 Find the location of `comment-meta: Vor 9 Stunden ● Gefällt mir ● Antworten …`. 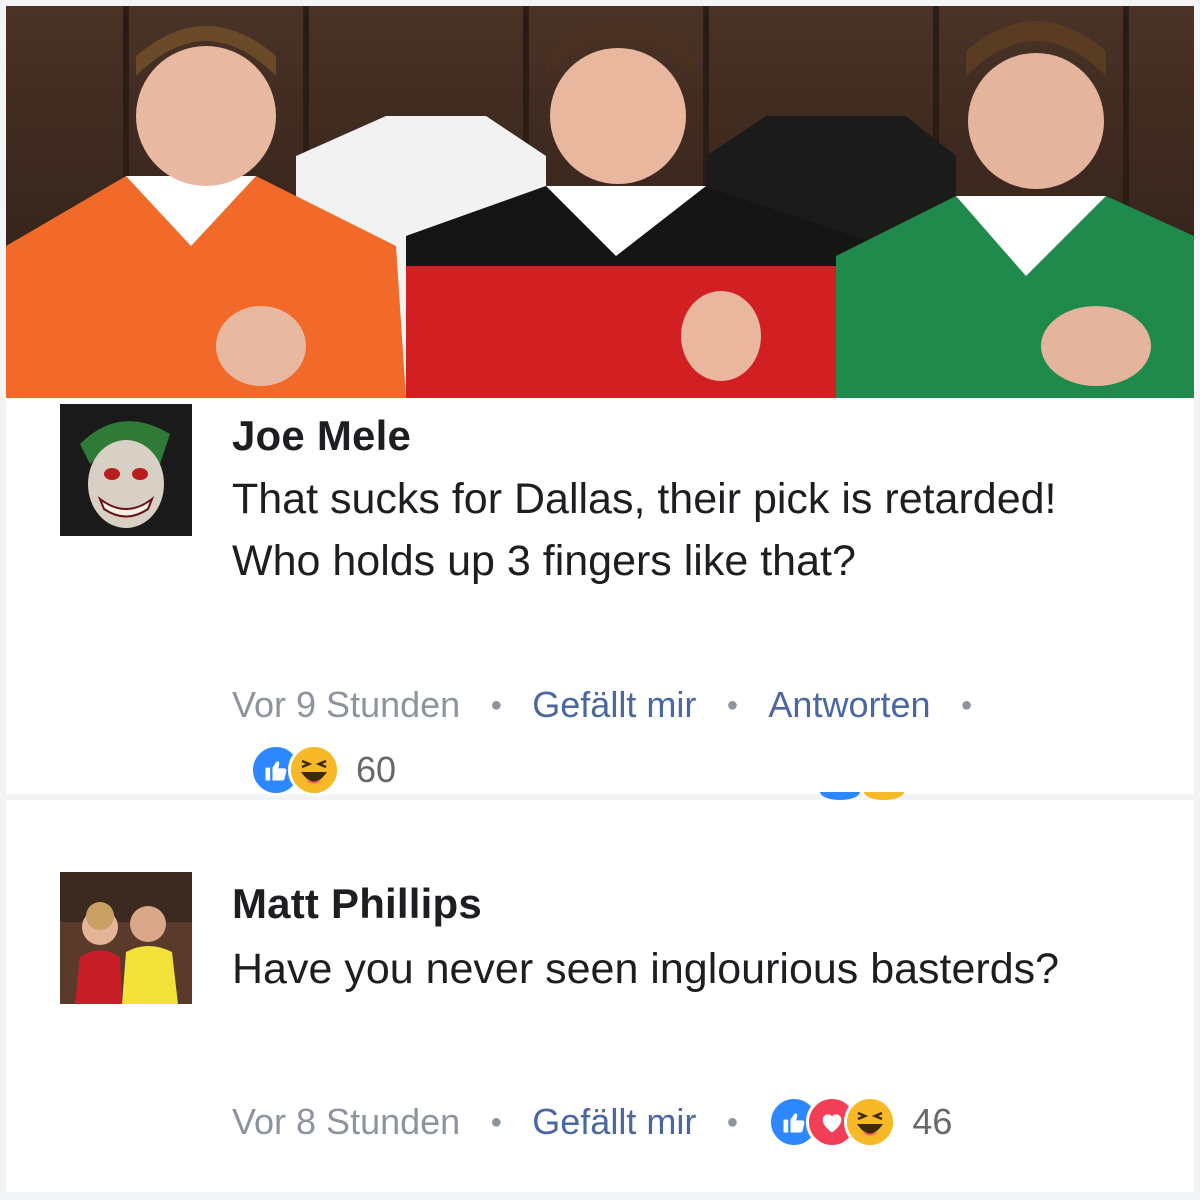

comment-meta: Vor 9 Stunden ● Gefällt mir ● Antworten … is located at coordinates (617, 705).